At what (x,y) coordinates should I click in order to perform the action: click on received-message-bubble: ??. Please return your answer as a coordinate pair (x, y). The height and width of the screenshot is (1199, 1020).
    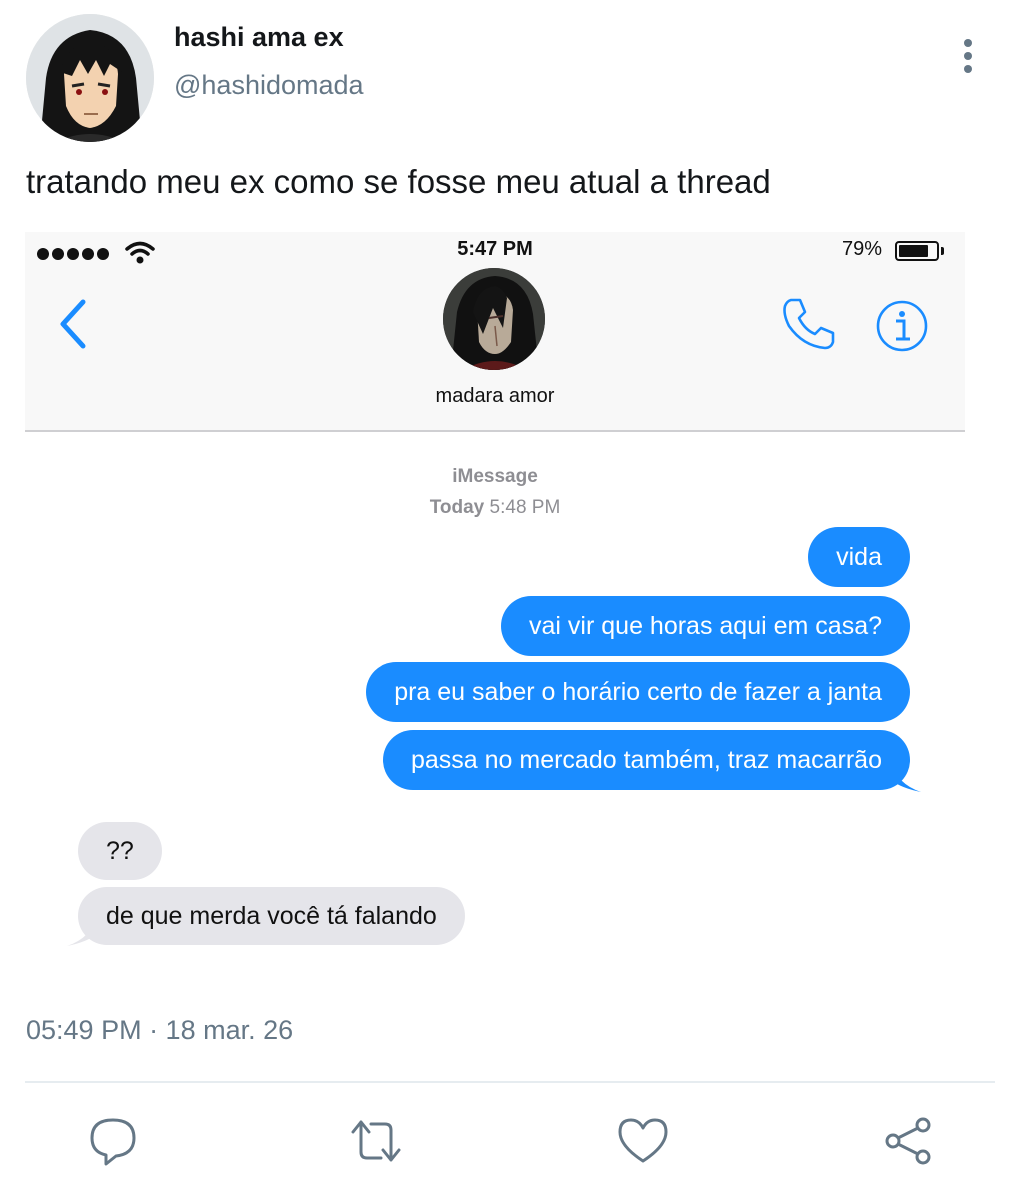
    Looking at the image, I should click on (120, 851).